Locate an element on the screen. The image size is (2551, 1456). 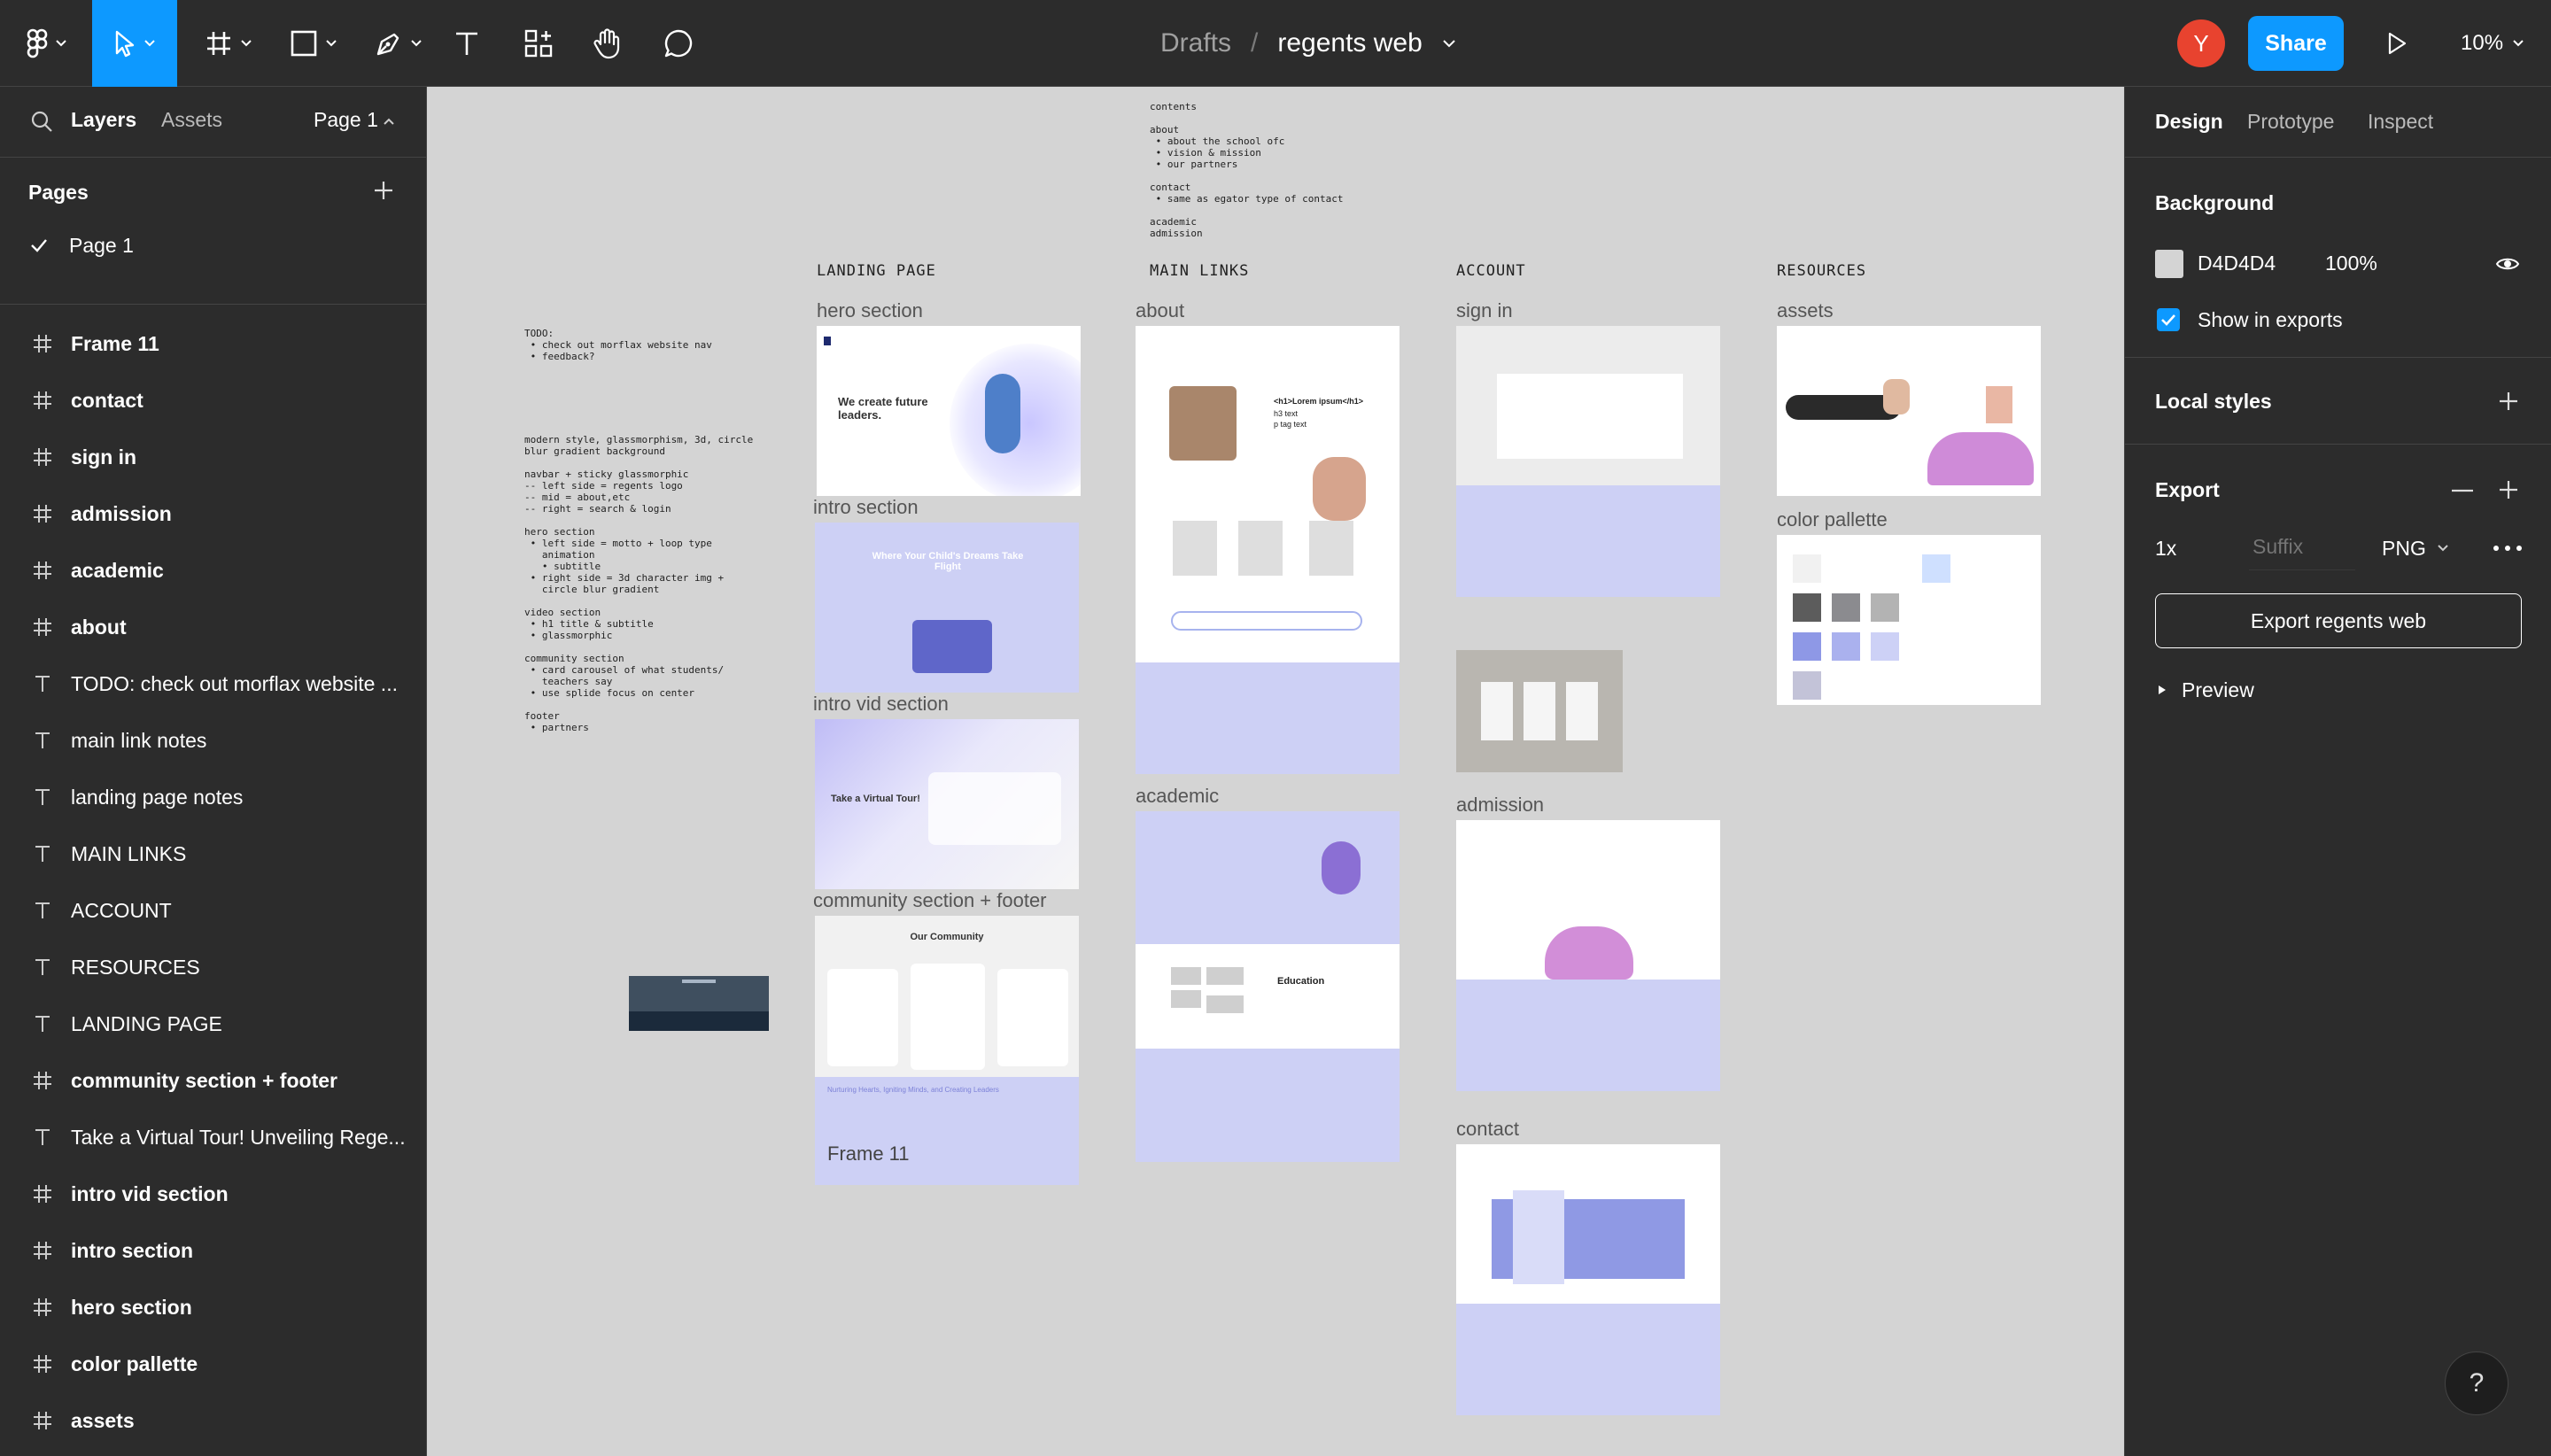
photo-thumbnail is located at coordinates (1539, 711).